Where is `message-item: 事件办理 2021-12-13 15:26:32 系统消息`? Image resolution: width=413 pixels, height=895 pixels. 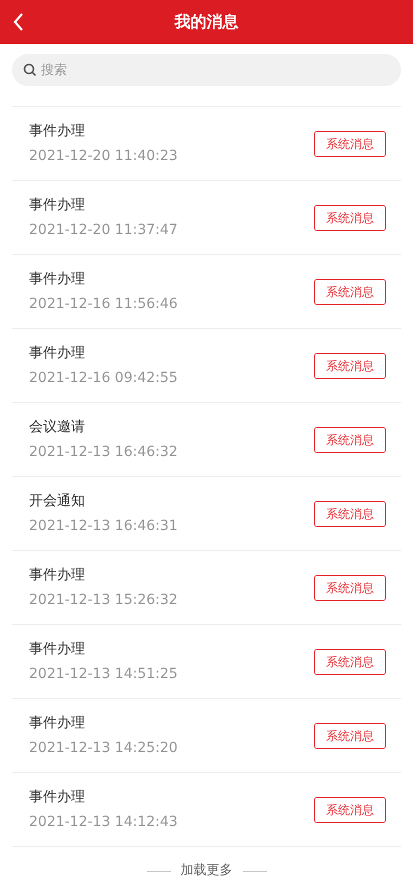
message-item: 事件办理 2021-12-13 15:26:32 系统消息 is located at coordinates (206, 588).